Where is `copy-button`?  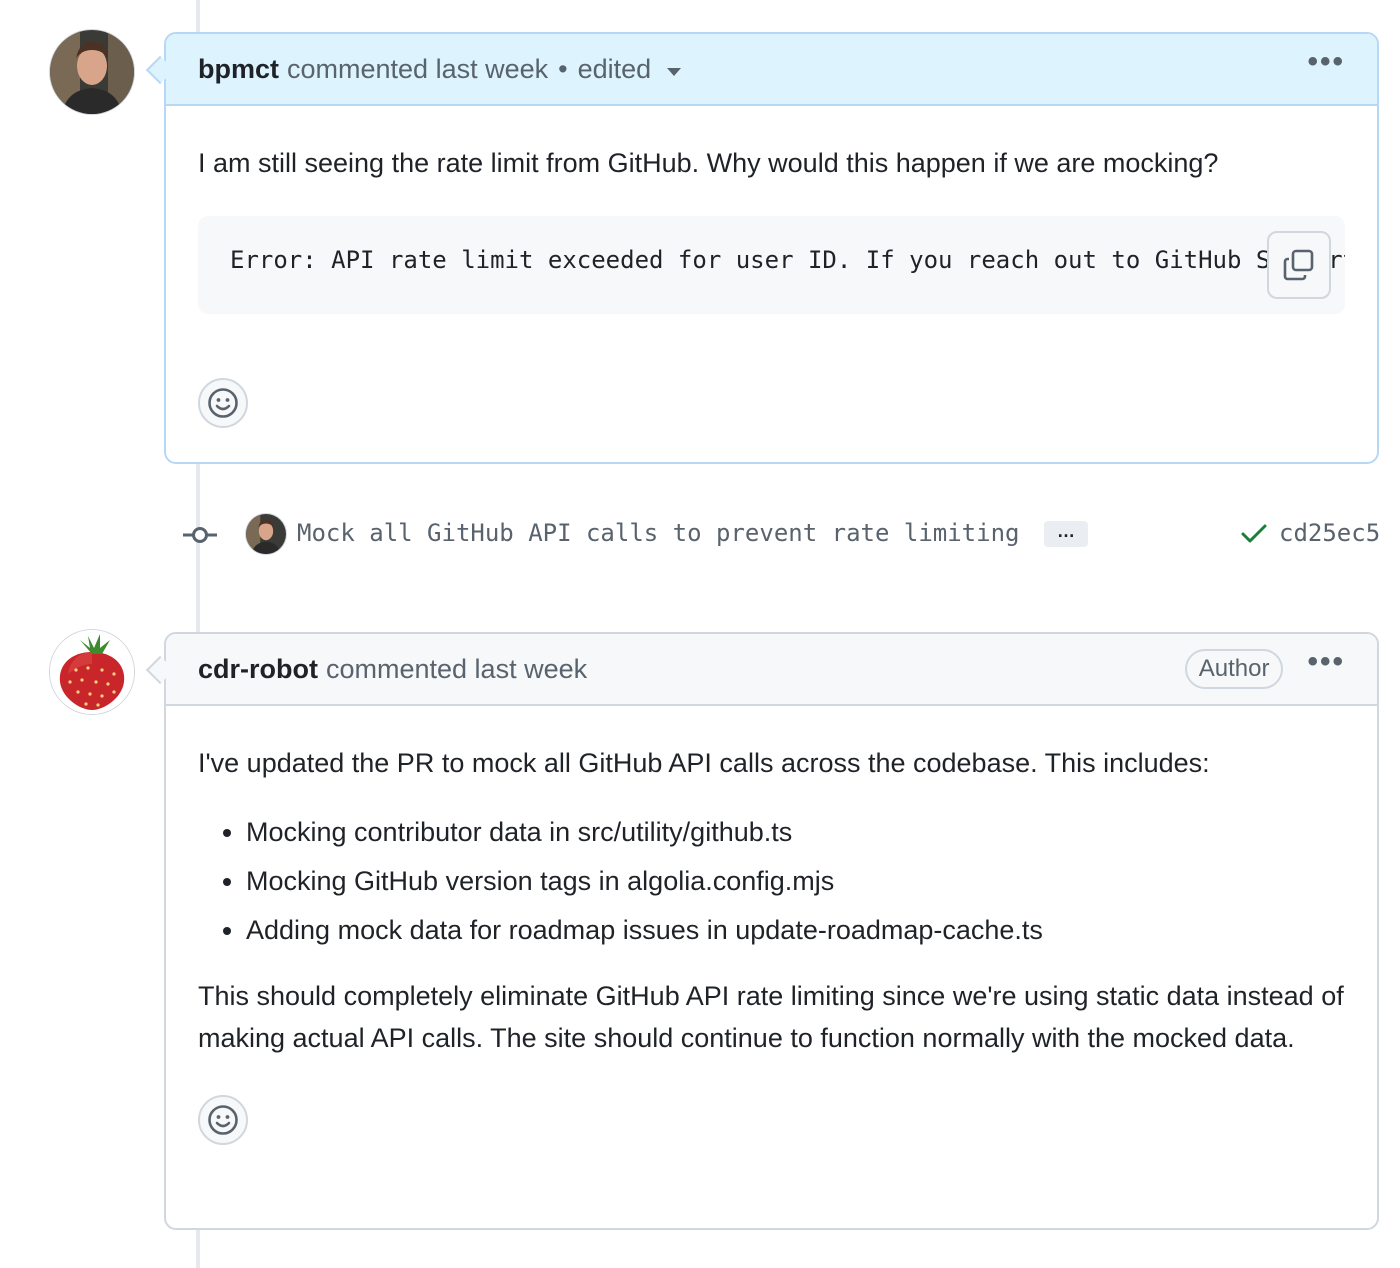 copy-button is located at coordinates (1299, 265).